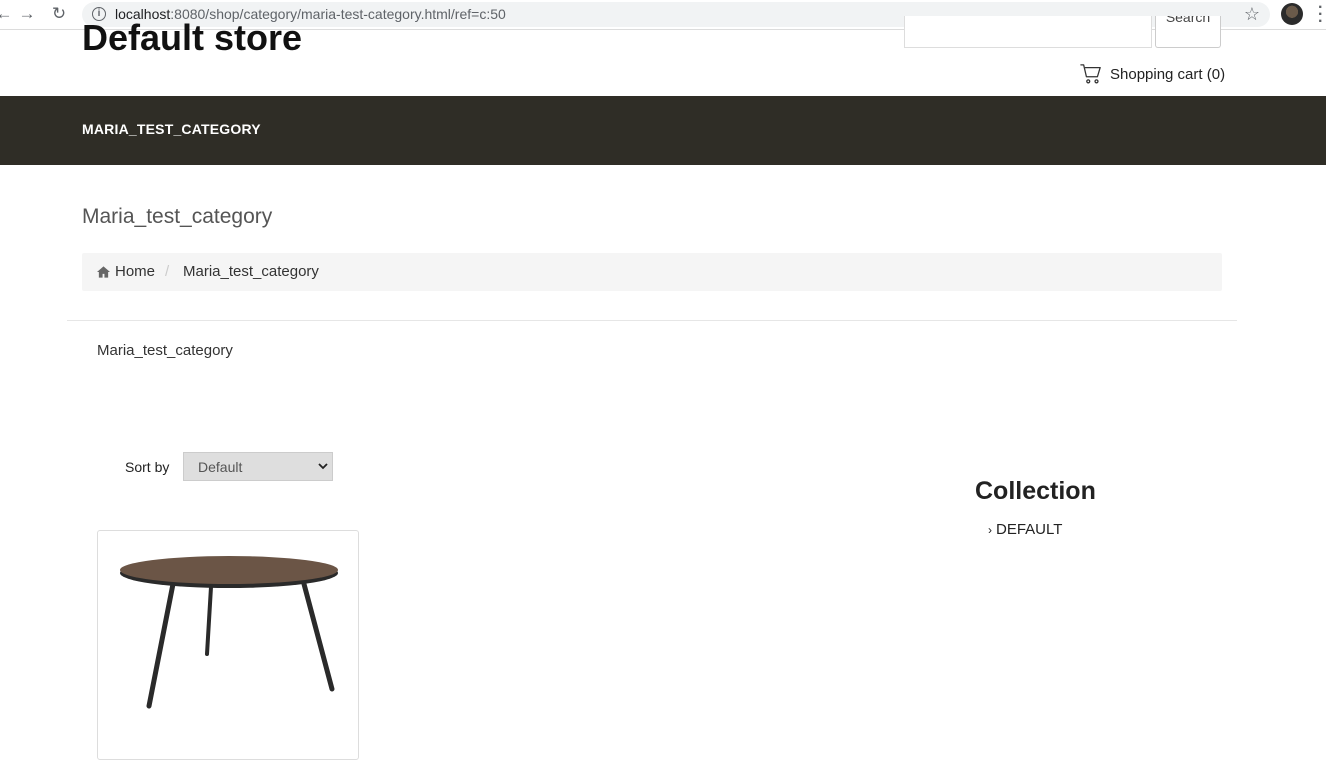 This screenshot has height=760, width=1326. I want to click on nav-item-category: MARIA_TEST_CATEGORY, so click(171, 129).